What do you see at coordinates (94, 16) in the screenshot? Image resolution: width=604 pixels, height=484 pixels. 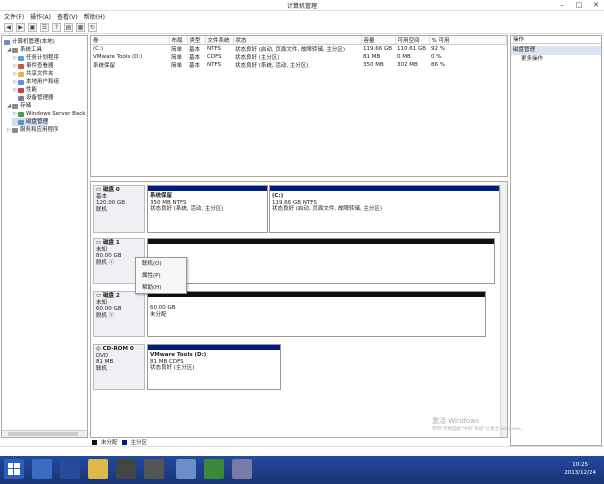 I see `menu-help: 帮助(H)` at bounding box center [94, 16].